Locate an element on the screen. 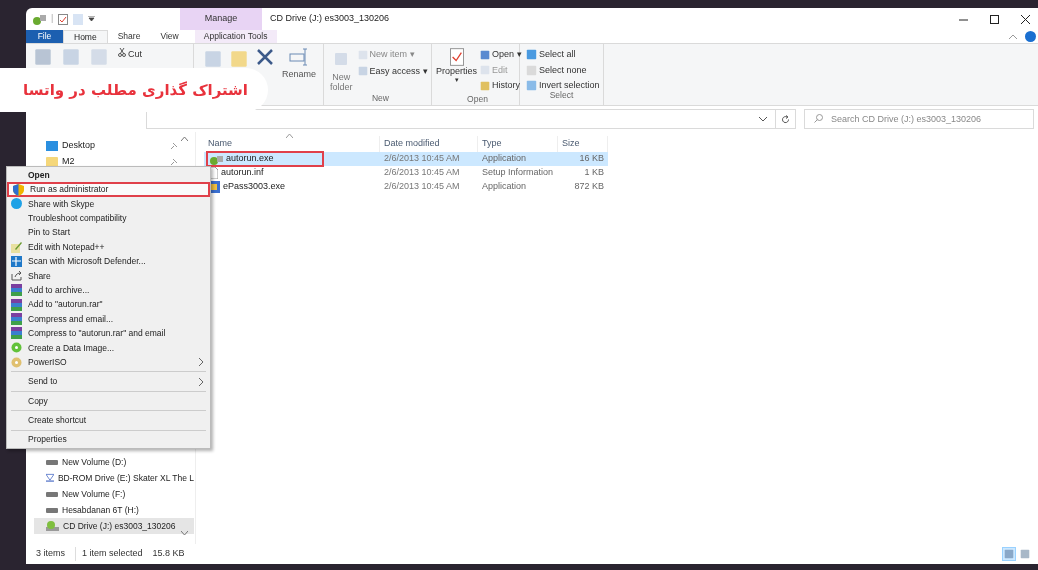 The width and height of the screenshot is (1038, 570). status-text: 15.8 KB is located at coordinates (168, 554).